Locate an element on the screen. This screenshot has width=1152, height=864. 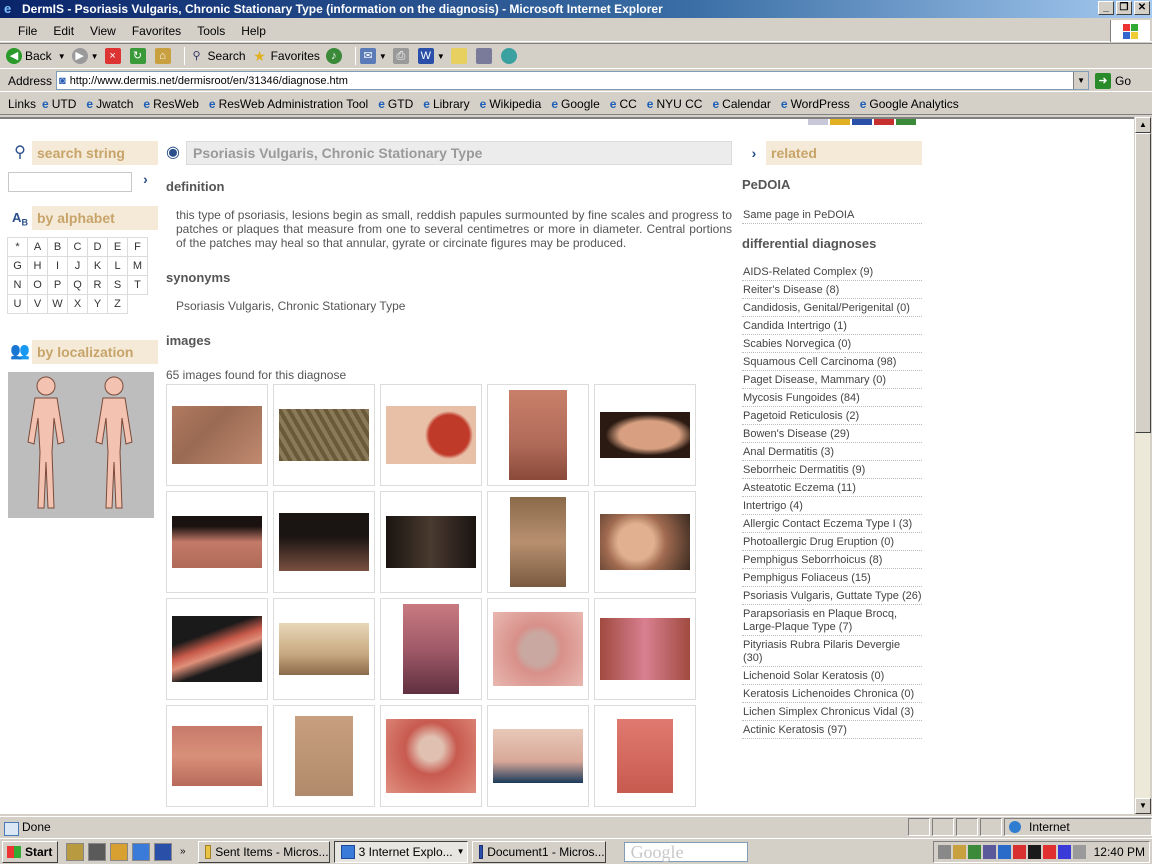
forward-dropdown-icon: ▼ is located at coordinates (95, 56).